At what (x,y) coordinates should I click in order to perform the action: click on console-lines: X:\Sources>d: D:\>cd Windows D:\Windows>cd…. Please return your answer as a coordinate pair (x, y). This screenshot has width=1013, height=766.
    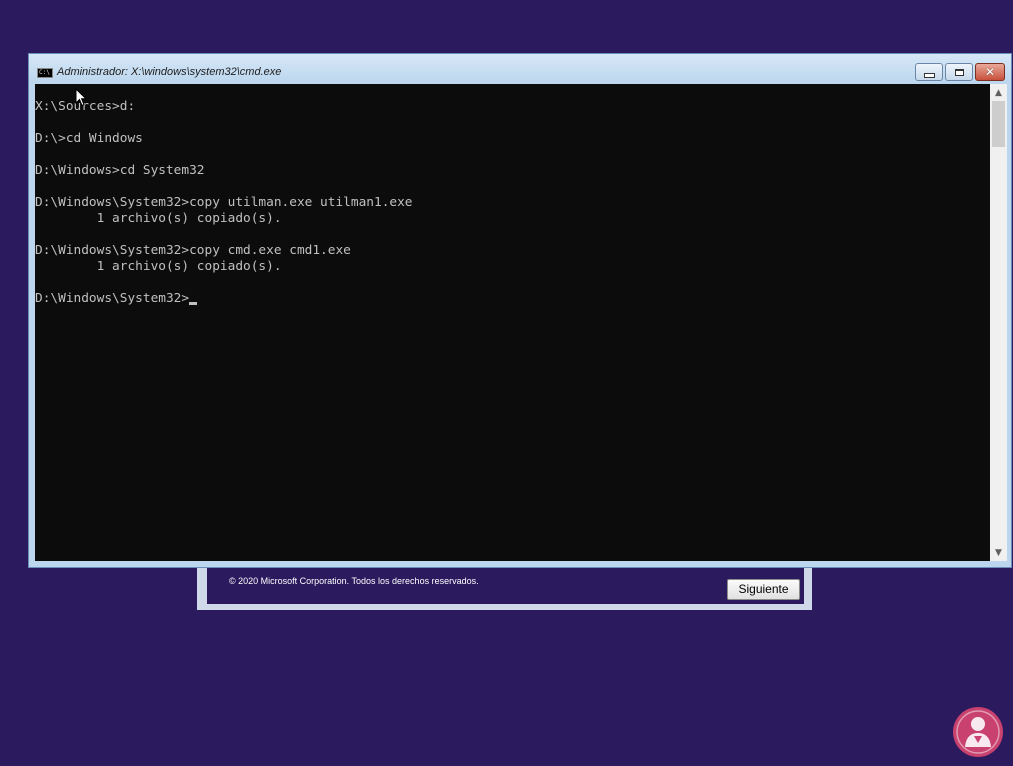
    Looking at the image, I should click on (224, 203).